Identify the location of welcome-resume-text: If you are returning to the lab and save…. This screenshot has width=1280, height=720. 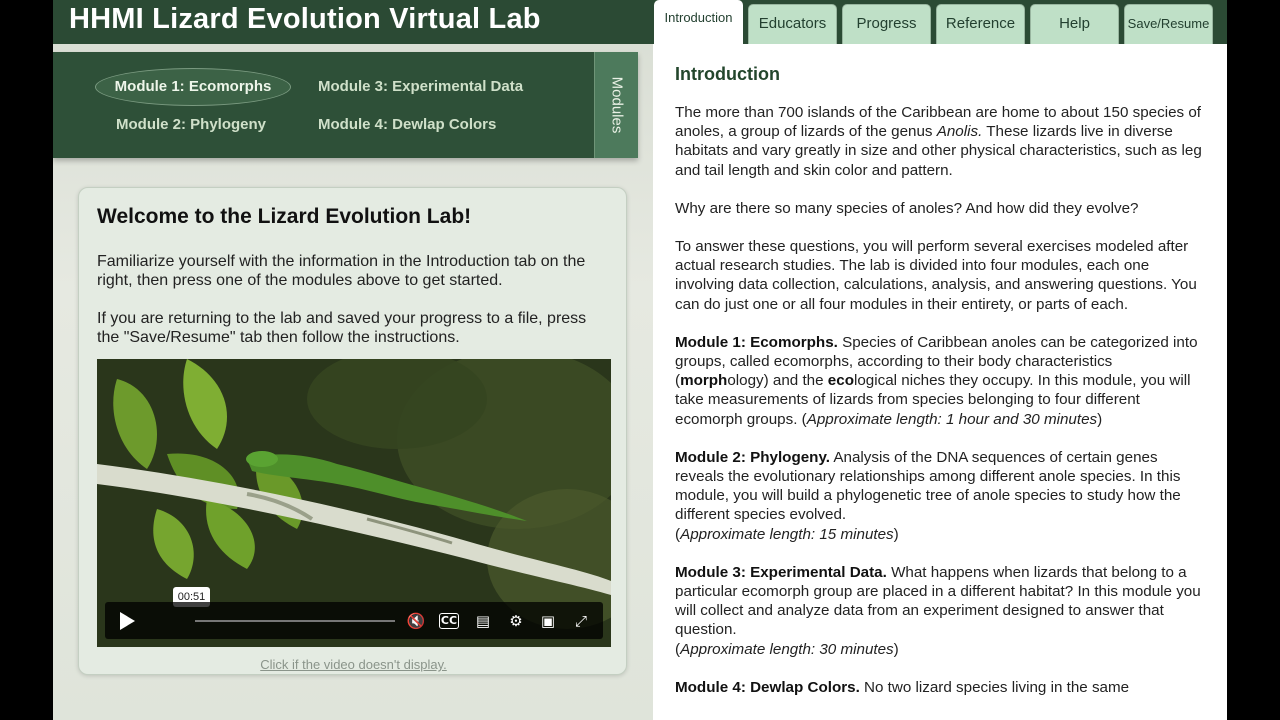
(342, 328).